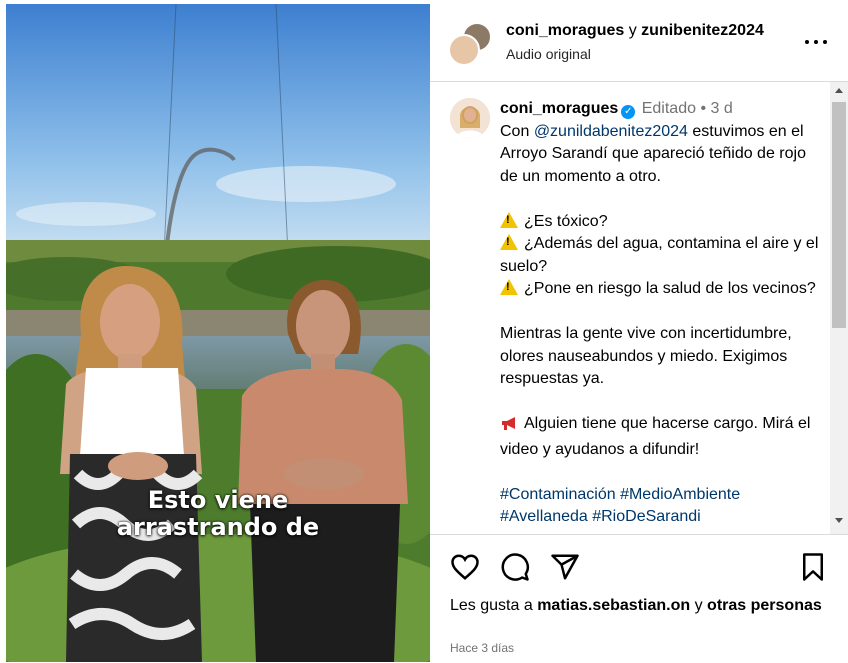 The width and height of the screenshot is (848, 663). What do you see at coordinates (670, 288) in the screenshot?
I see `question-text: ¿Pone en riesgo la salud de los vecinos?` at bounding box center [670, 288].